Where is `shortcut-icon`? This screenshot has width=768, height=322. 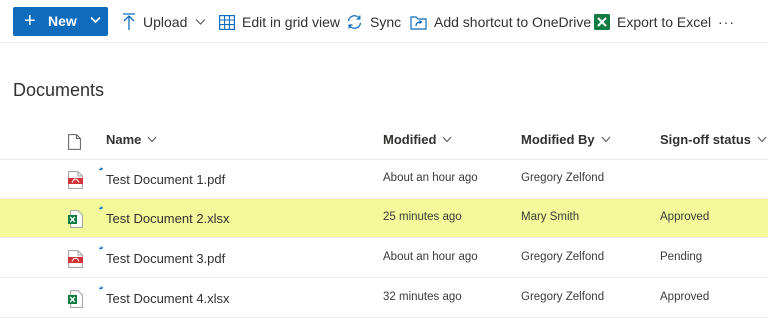 shortcut-icon is located at coordinates (418, 23).